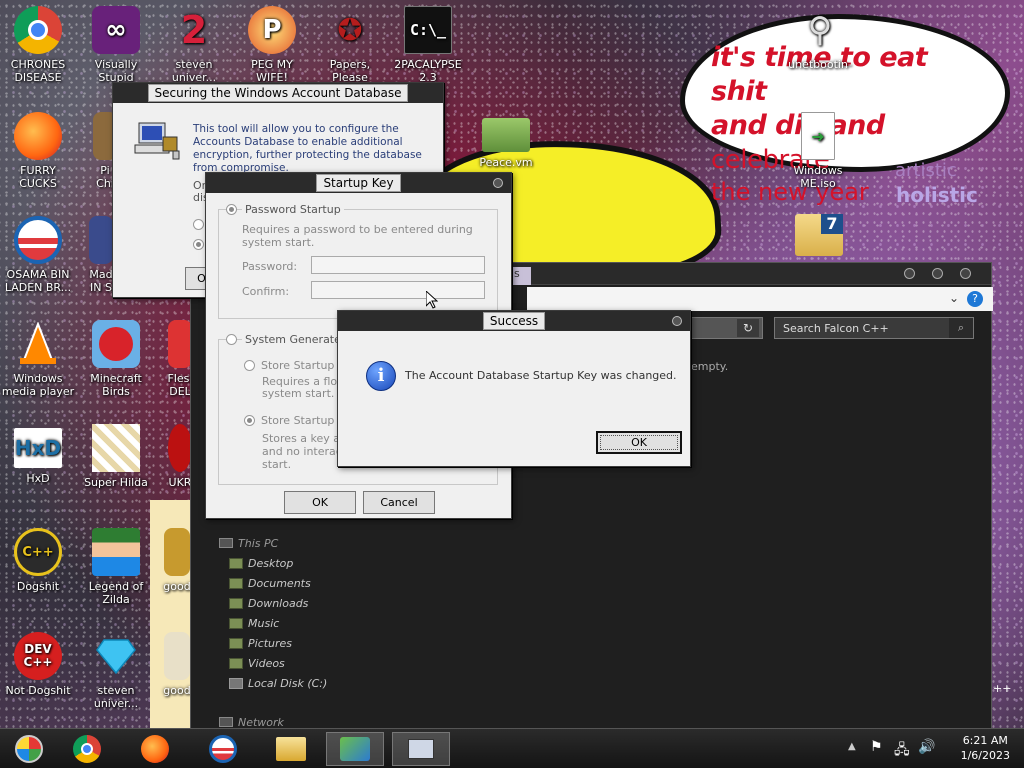 The width and height of the screenshot is (1024, 768). Describe the element at coordinates (116, 656) in the screenshot. I see `diamond-icon` at that location.